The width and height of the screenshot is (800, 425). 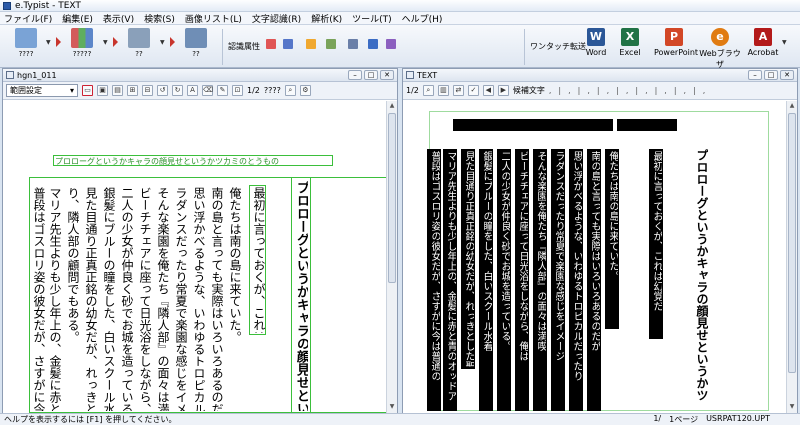 What do you see at coordinates (139, 43) in the screenshot?
I see `recognize-button: ??` at bounding box center [139, 43].